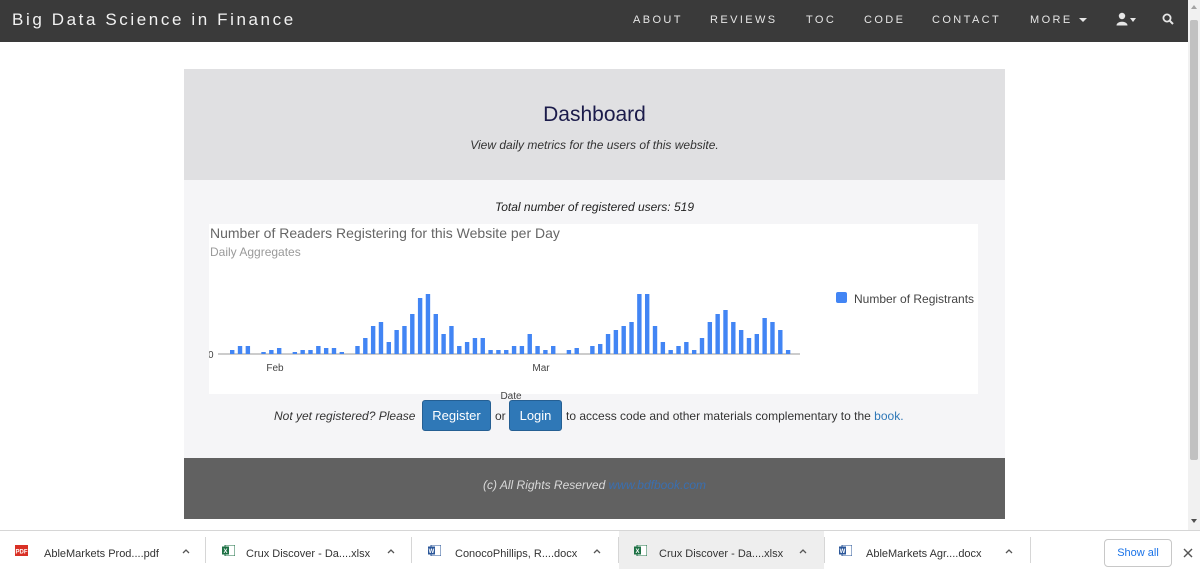  Describe the element at coordinates (966, 20) in the screenshot. I see `nav-contact: CONTACT` at that location.